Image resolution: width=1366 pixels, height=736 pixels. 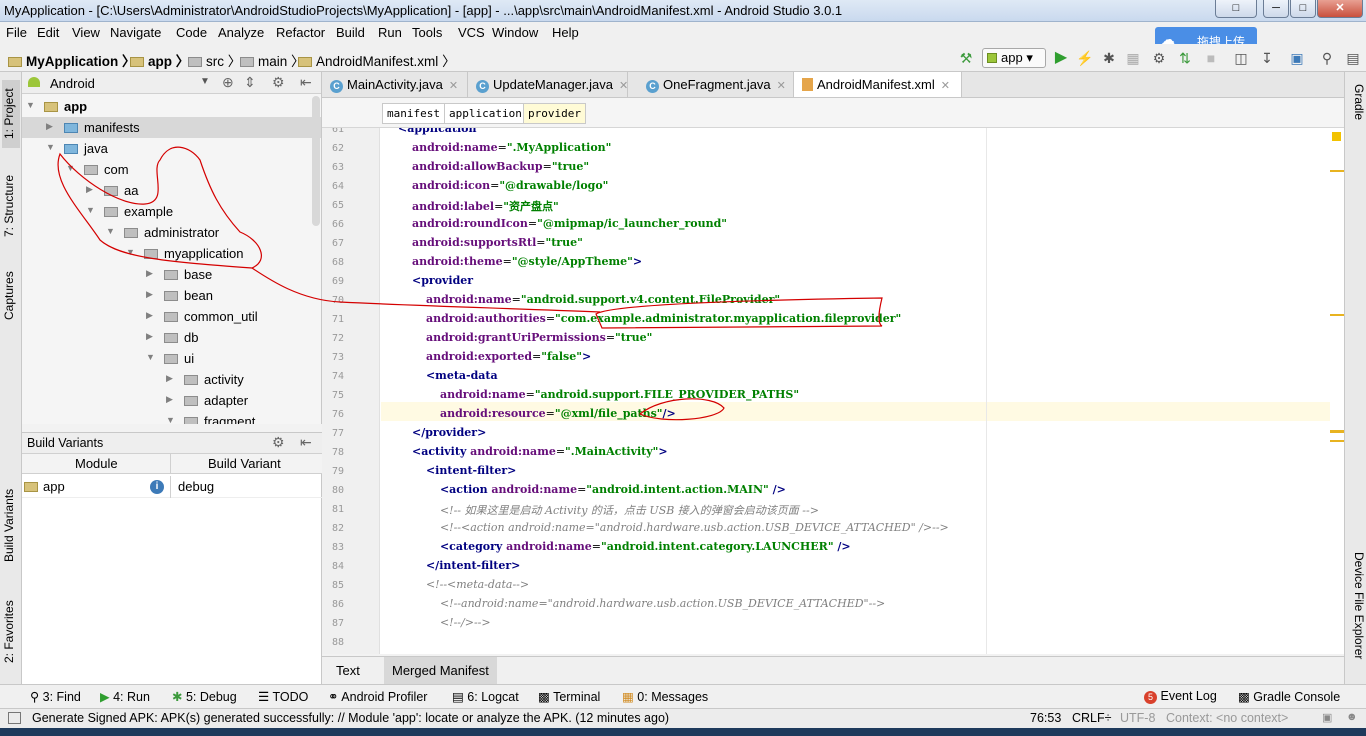 I want to click on tab-captures: Captures, so click(x=11, y=296).